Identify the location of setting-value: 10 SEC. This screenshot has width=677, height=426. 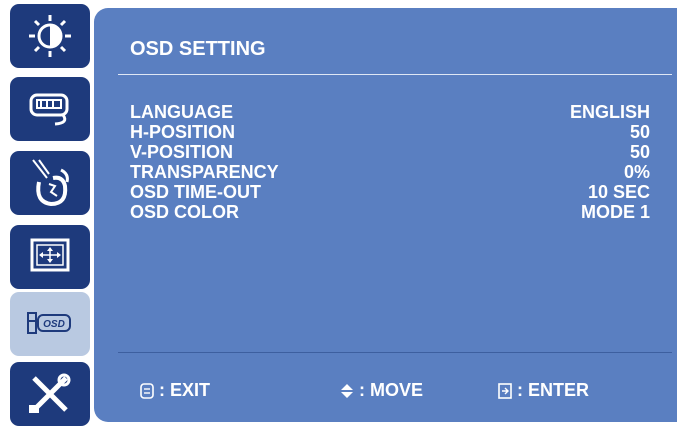
(618, 192).